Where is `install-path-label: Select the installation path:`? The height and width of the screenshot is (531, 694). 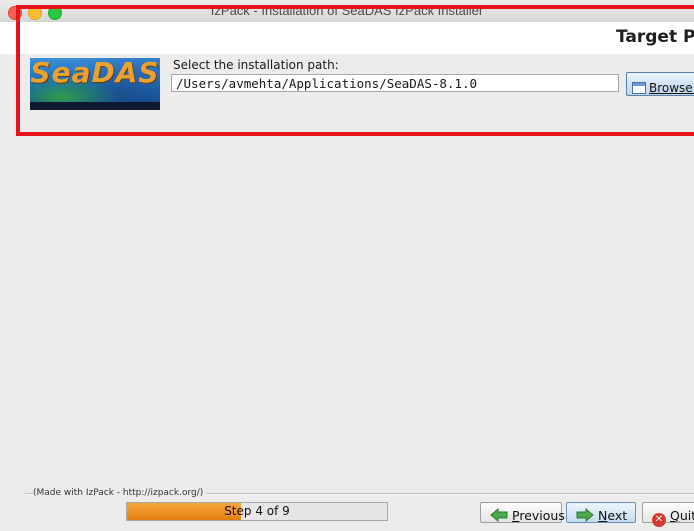 install-path-label: Select the installation path: is located at coordinates (256, 65).